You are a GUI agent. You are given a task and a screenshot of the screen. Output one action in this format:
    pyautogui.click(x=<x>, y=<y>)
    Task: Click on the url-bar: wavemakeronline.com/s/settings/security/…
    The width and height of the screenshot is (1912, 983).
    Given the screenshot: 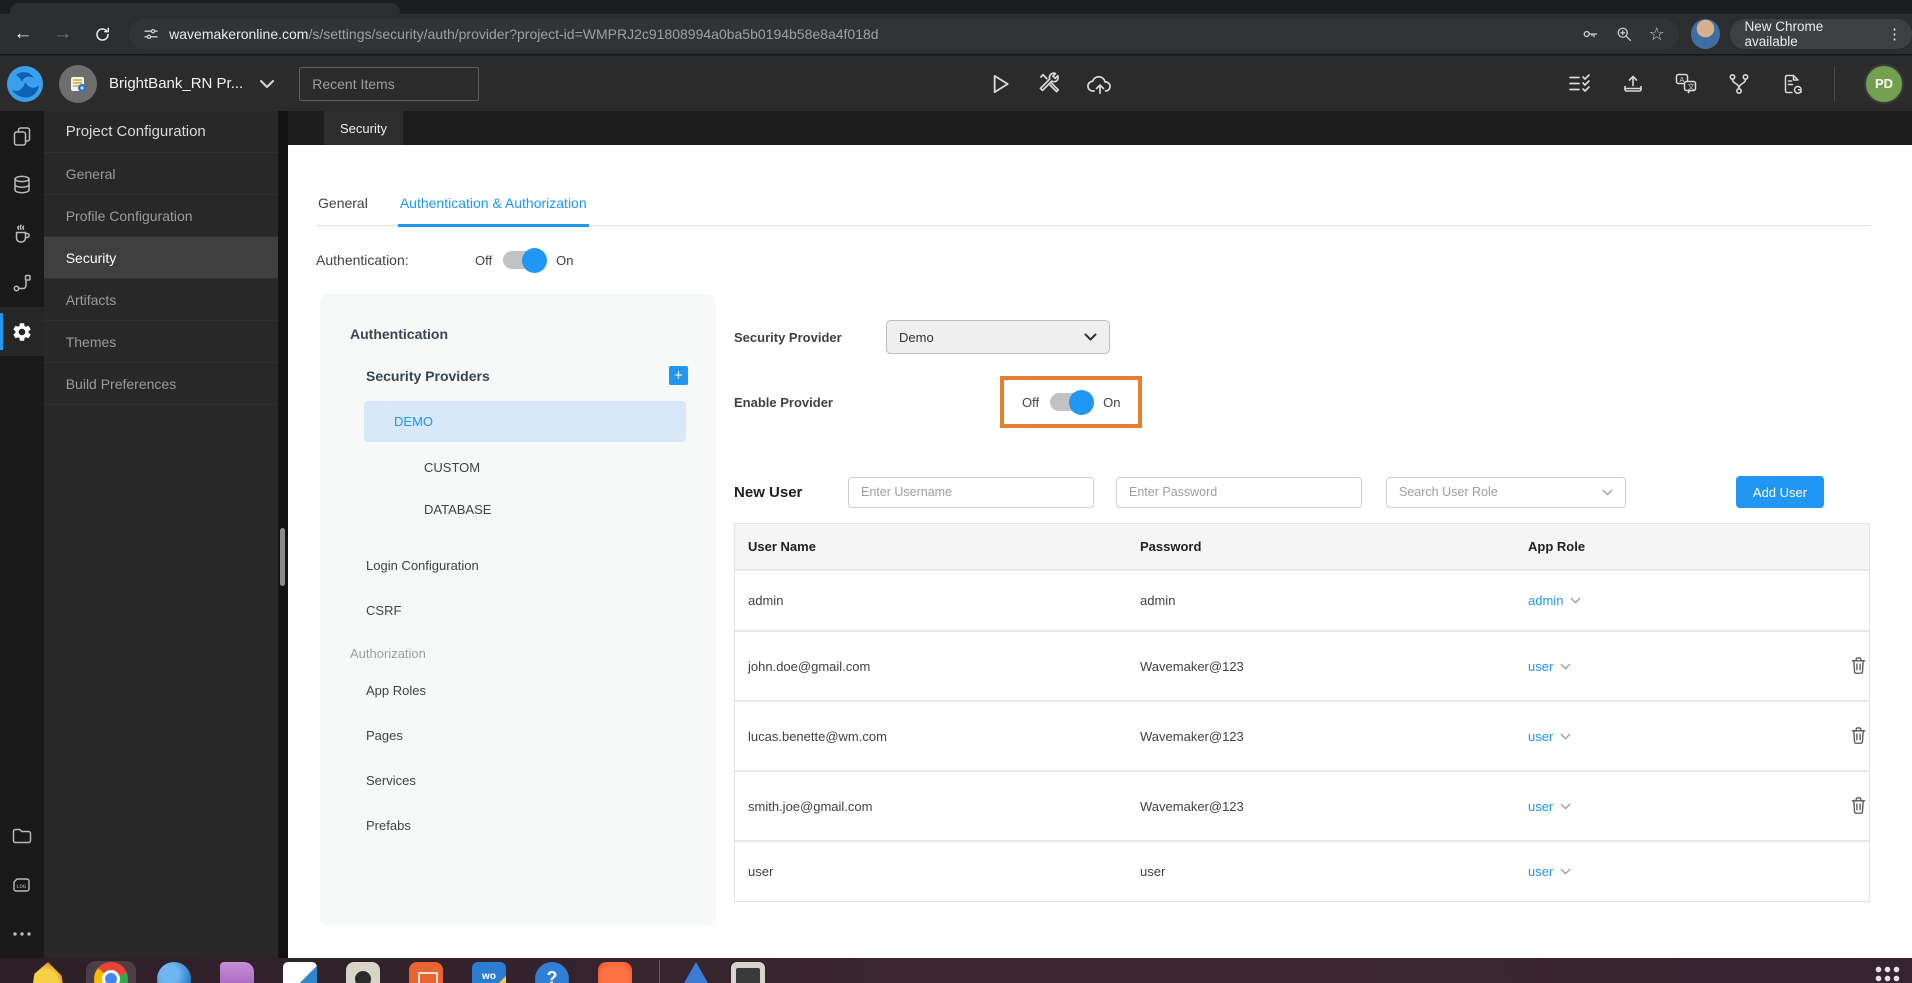 What is the action you would take?
    pyautogui.click(x=904, y=34)
    